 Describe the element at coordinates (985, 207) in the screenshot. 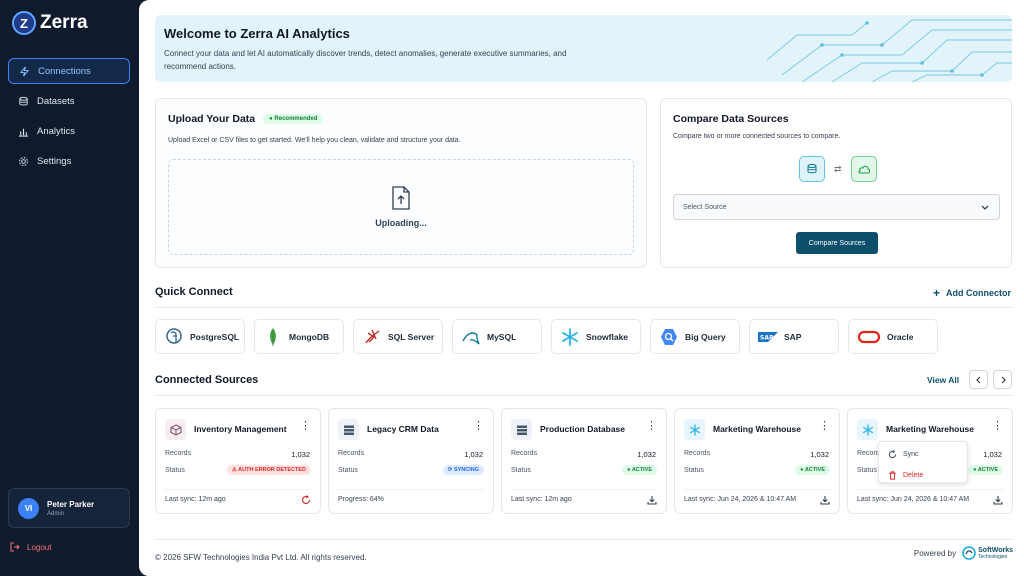

I see `chevron-down-icon` at that location.